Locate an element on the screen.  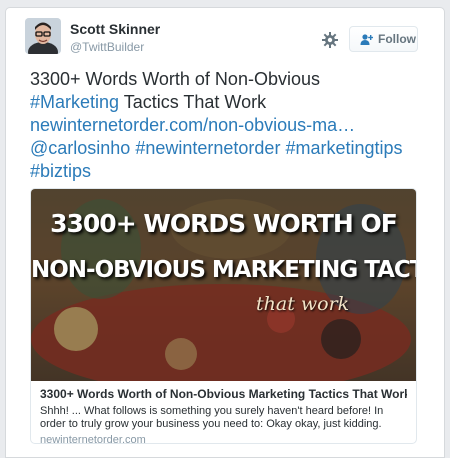
tweet-line-1: 3300+ Words Worth of Non-Obvious is located at coordinates (175, 79).